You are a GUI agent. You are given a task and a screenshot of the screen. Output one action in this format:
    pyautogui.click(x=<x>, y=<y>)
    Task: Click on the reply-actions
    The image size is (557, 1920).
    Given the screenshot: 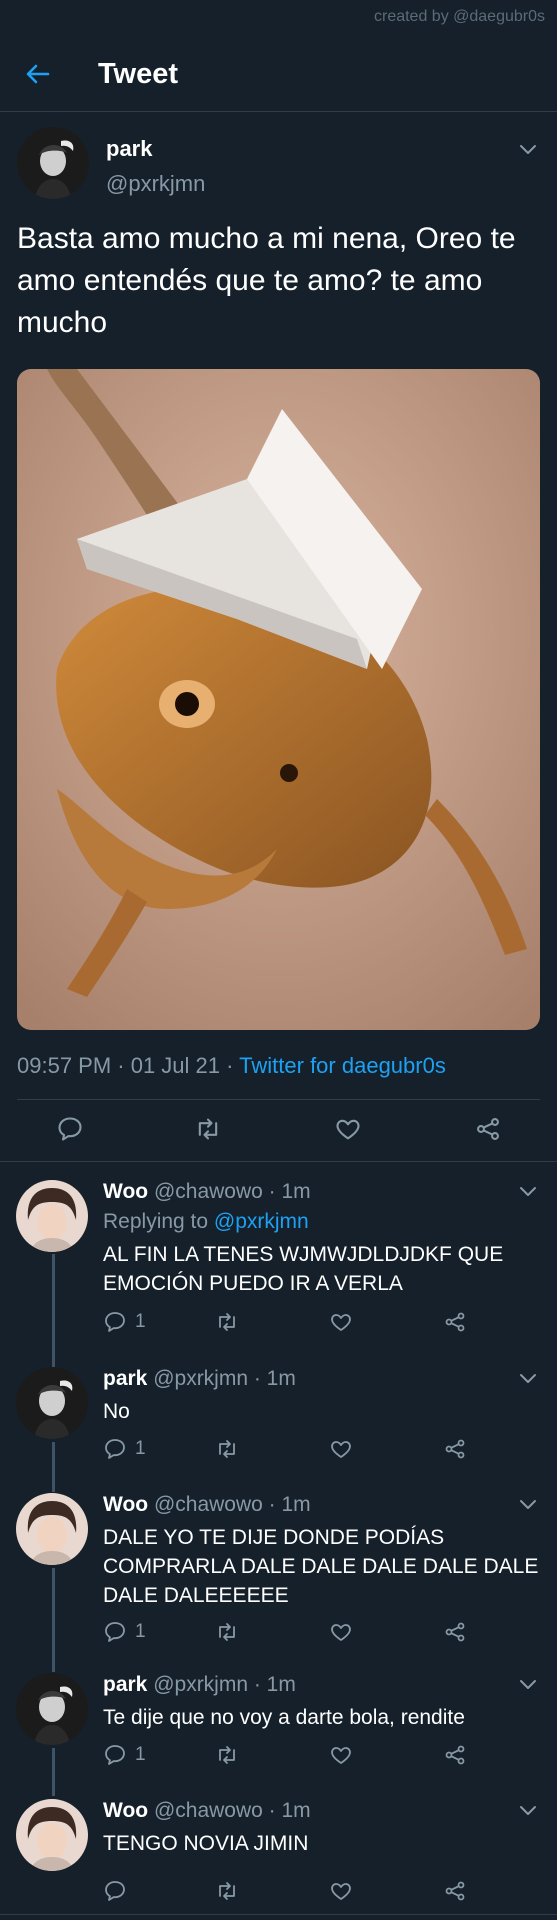 What is the action you would take?
    pyautogui.click(x=313, y=1893)
    